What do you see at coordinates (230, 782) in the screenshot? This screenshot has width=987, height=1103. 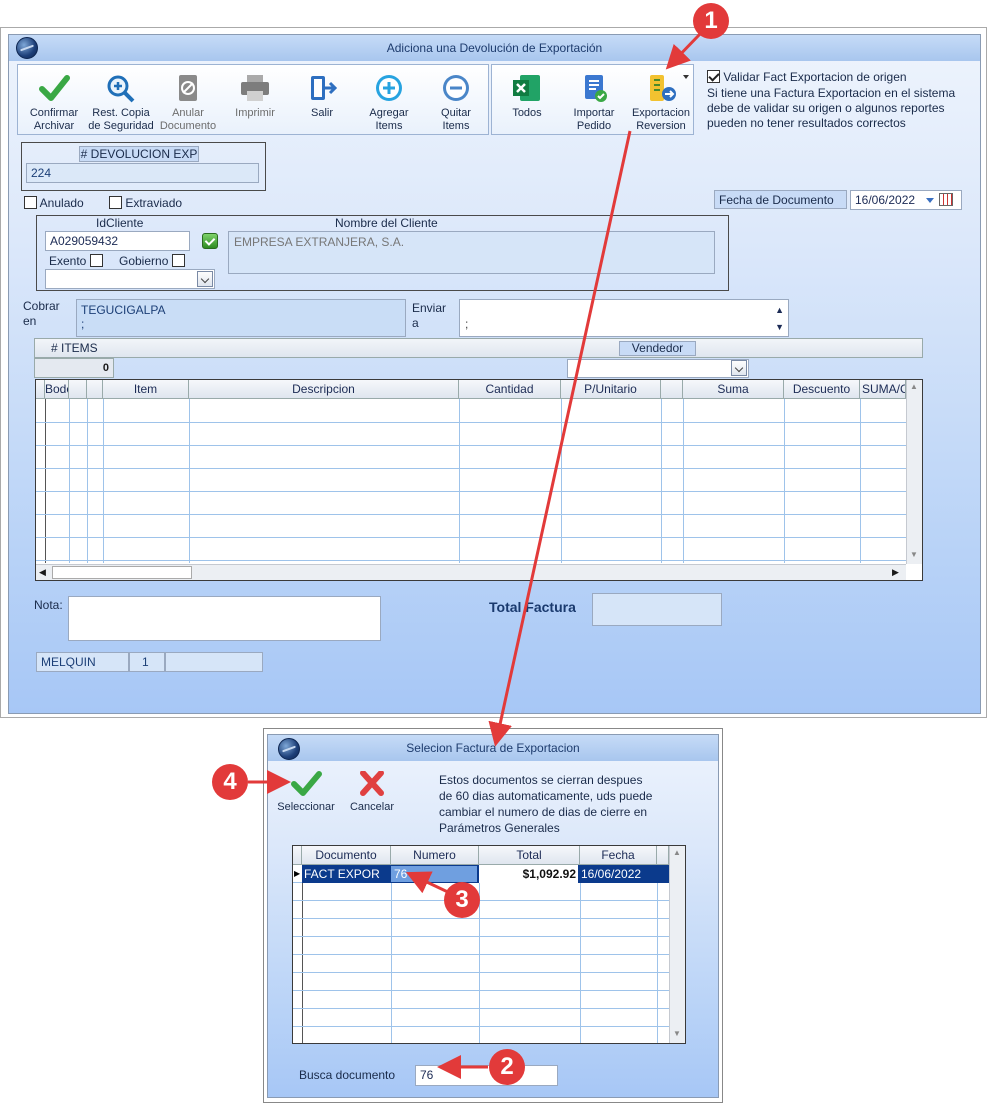 I see `step-marker-4: 4` at bounding box center [230, 782].